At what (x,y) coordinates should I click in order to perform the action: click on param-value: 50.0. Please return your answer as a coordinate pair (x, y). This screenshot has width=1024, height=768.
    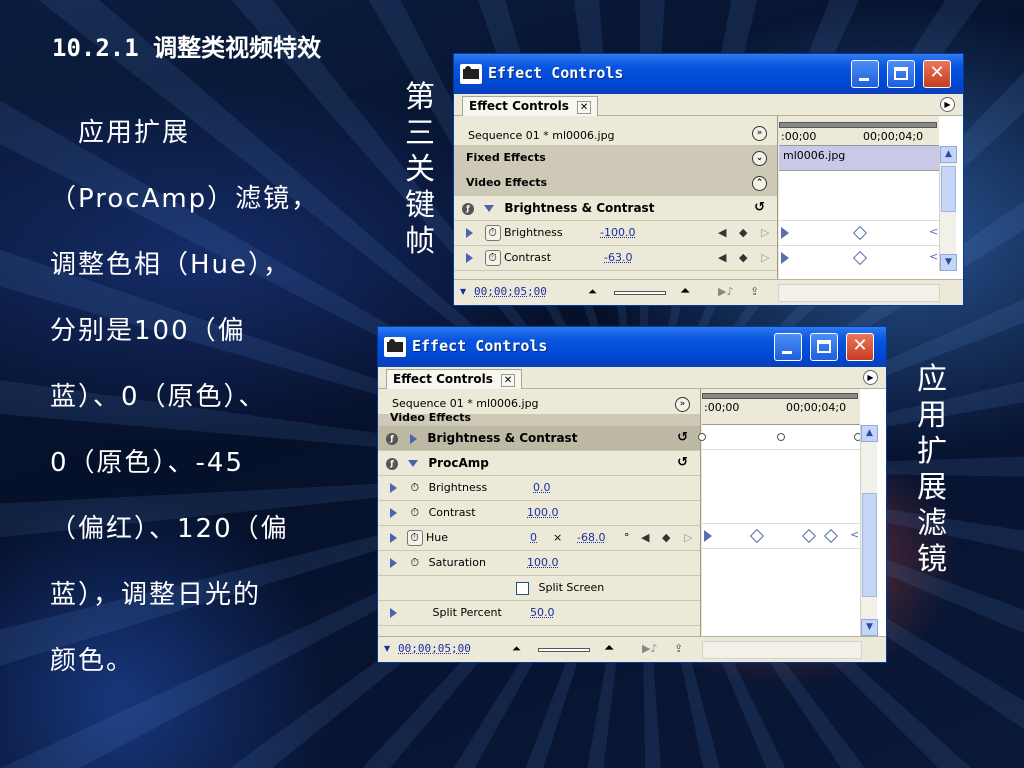
    Looking at the image, I should click on (542, 613).